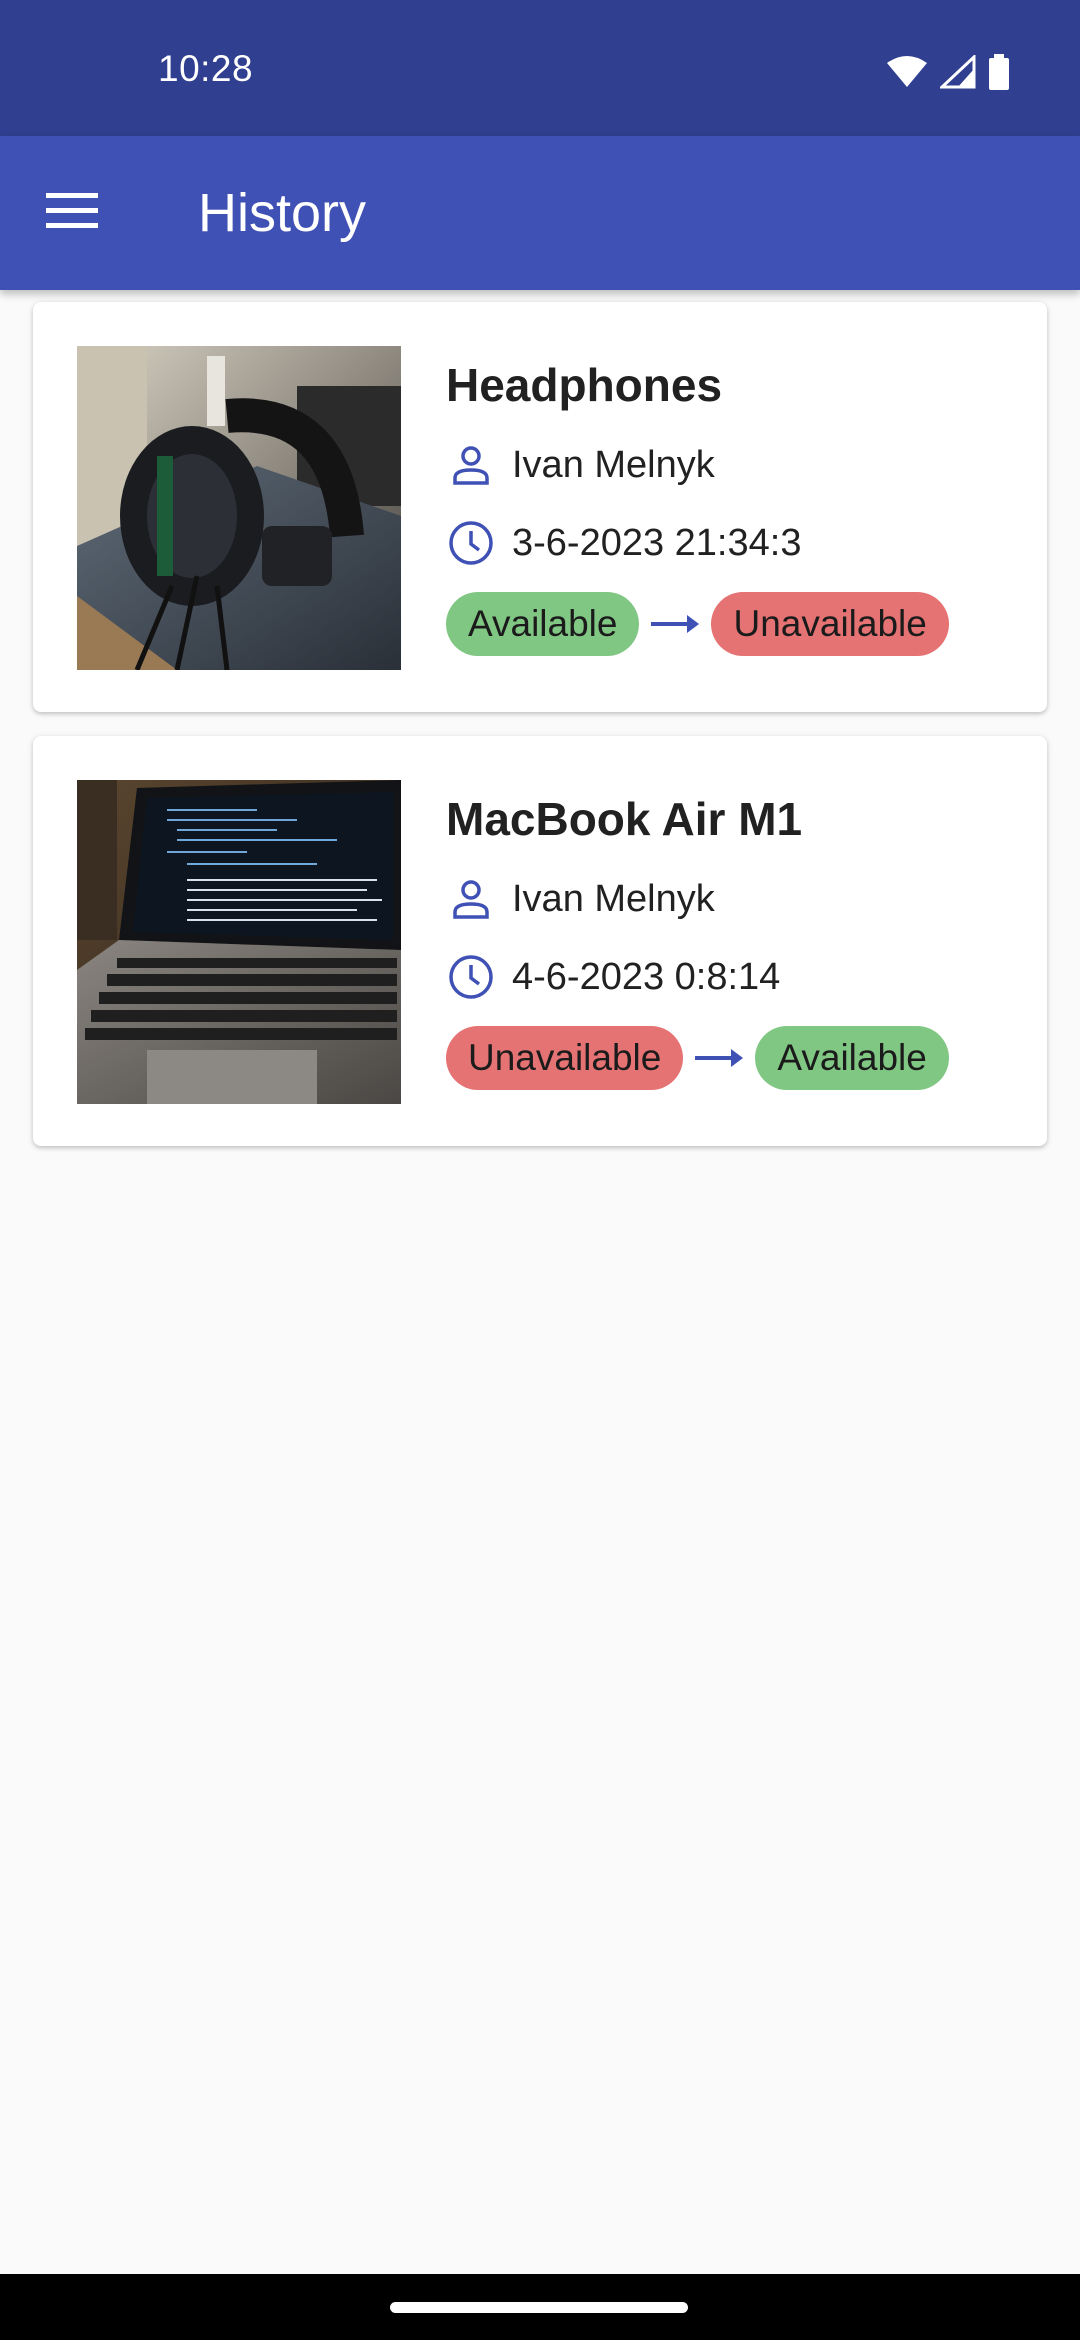 Image resolution: width=1080 pixels, height=2340 pixels. Describe the element at coordinates (907, 72) in the screenshot. I see `wifi-icon` at that location.